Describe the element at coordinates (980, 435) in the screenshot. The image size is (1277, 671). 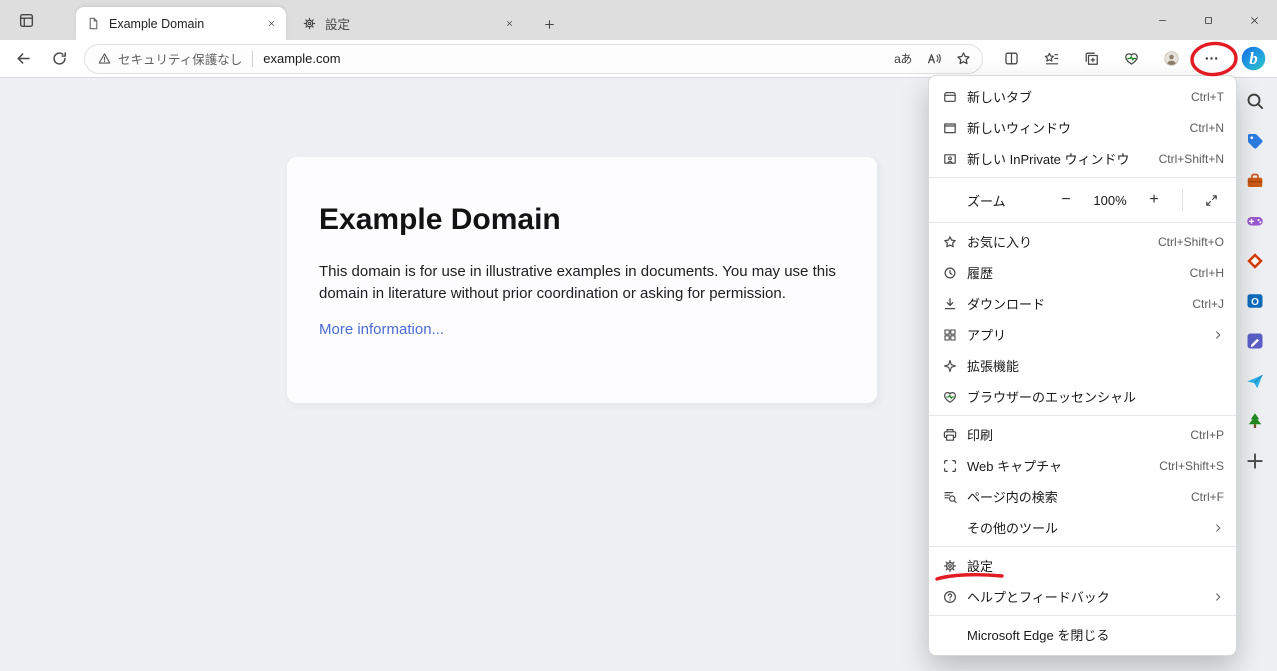
I see `menu-item-label: 印刷` at that location.